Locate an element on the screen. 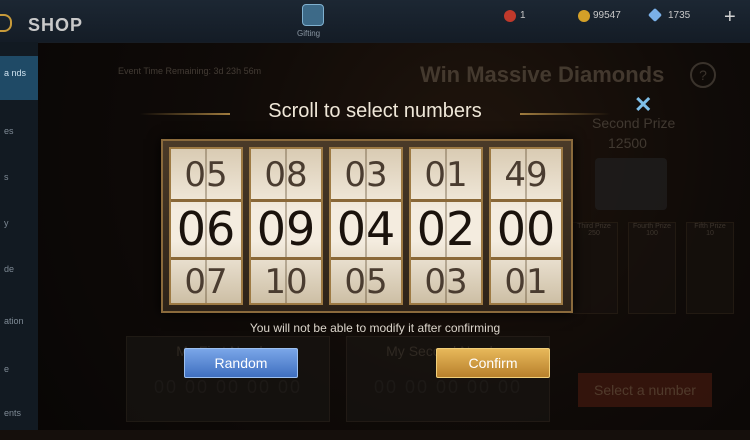 Image resolution: width=750 pixels, height=440 pixels. reel-1: 05 06 07 is located at coordinates (206, 226).